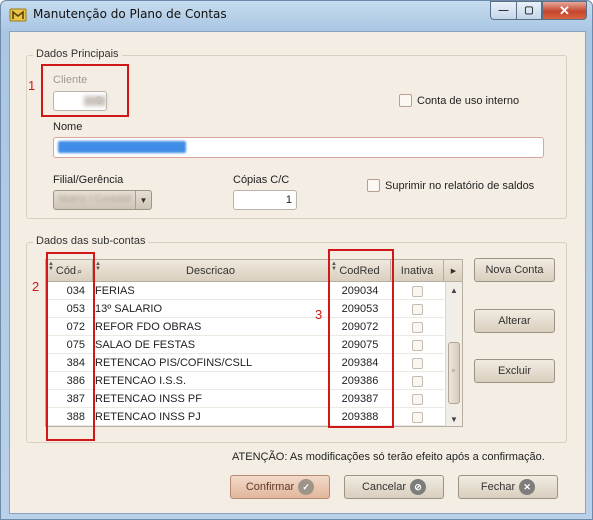 This screenshot has height=520, width=593. I want to click on folder-m-icon, so click(18, 15).